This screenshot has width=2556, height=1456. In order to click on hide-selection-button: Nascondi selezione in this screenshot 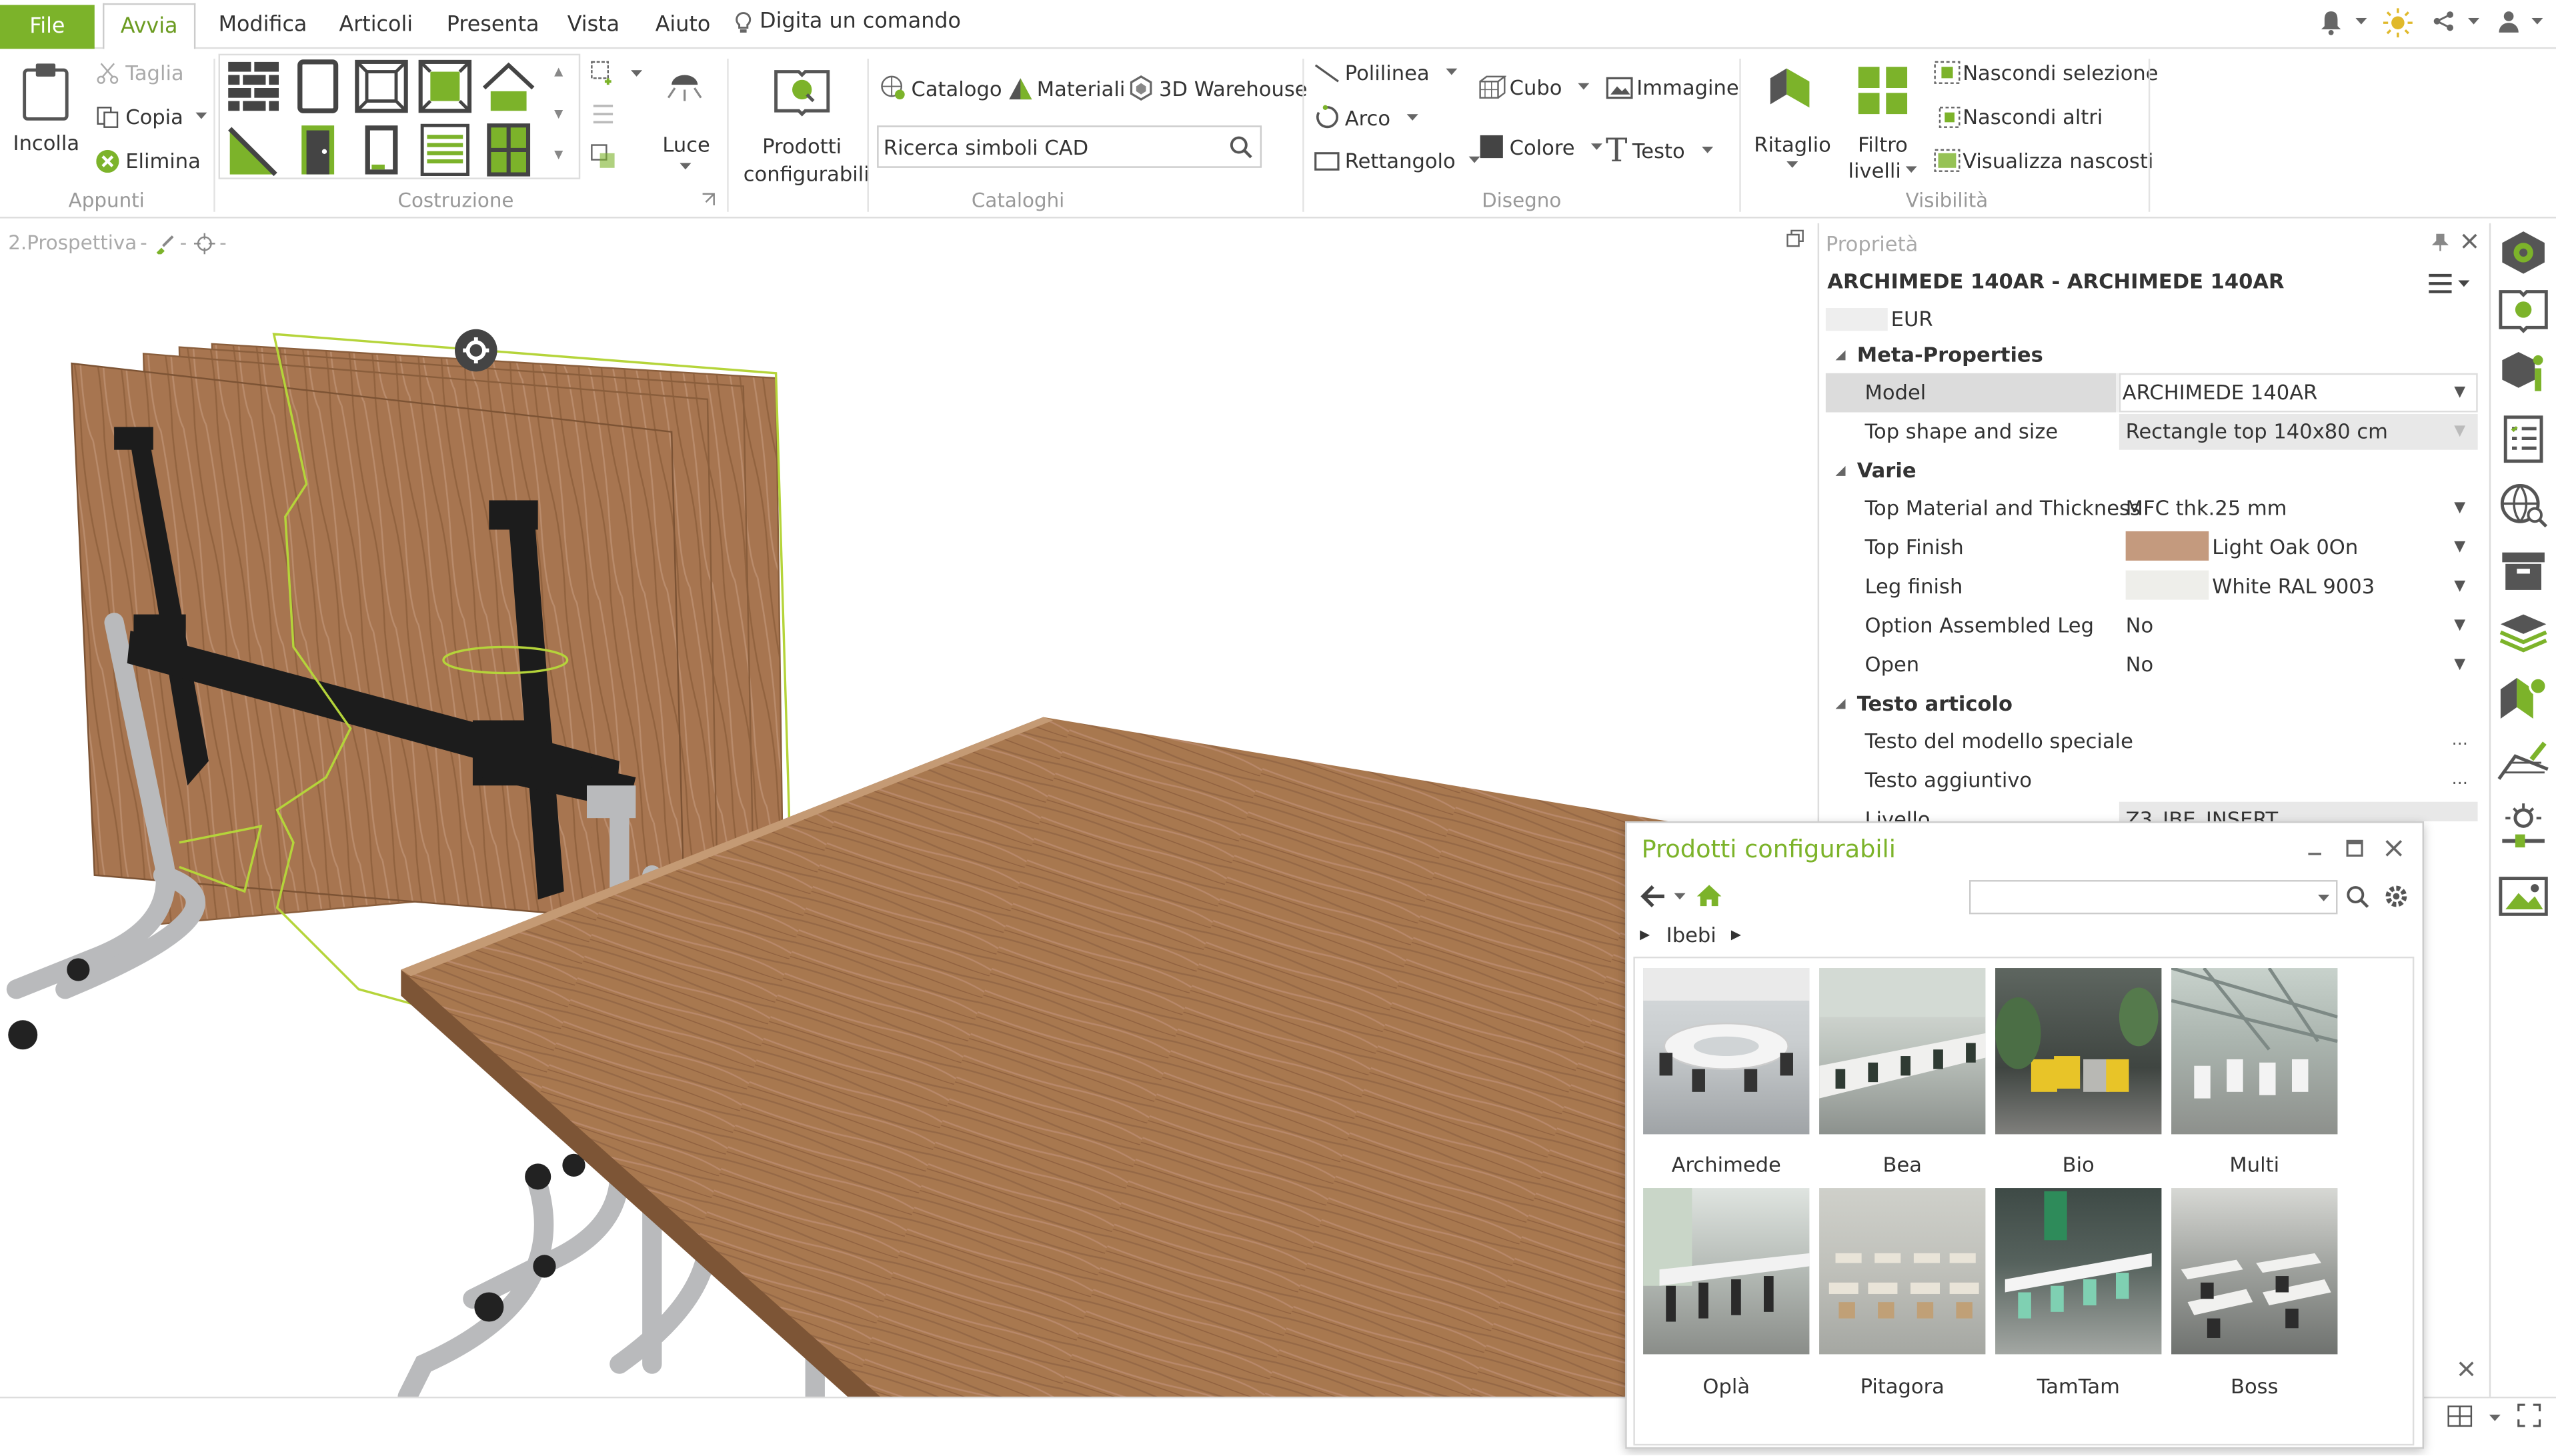, I will do `click(2046, 72)`.